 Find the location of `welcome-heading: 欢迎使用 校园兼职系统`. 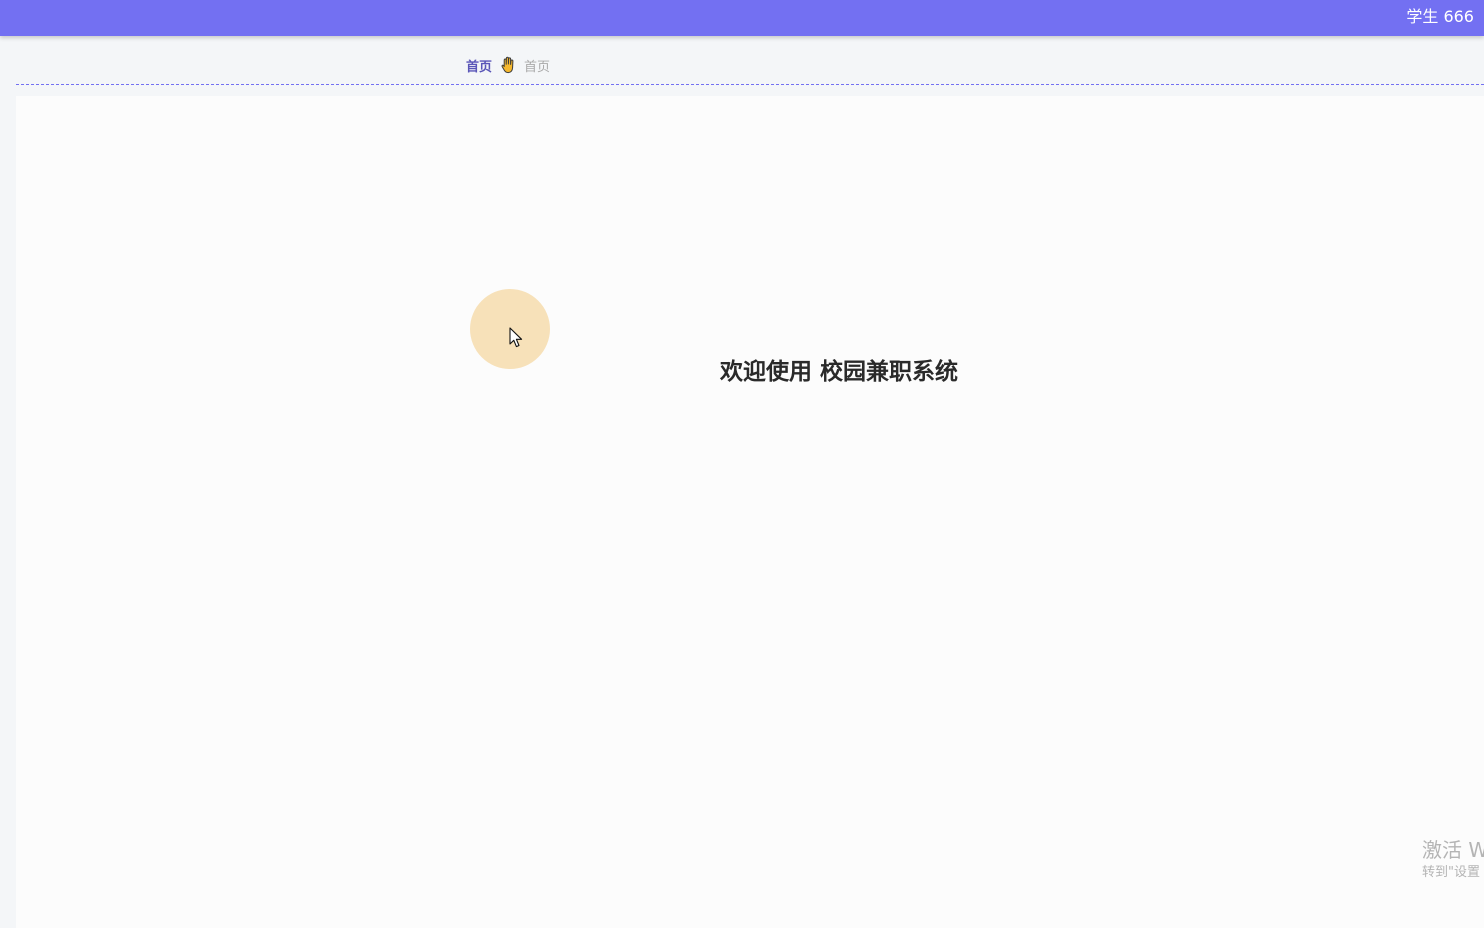

welcome-heading: 欢迎使用 校园兼职系统 is located at coordinates (839, 372).